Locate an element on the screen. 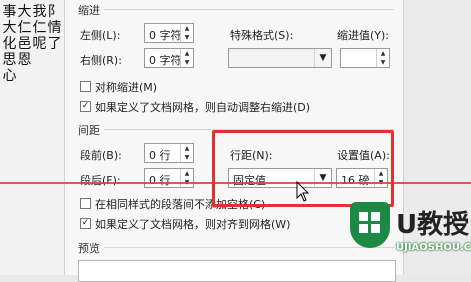 Image resolution: width=471 pixels, height=282 pixels. highlight-line is located at coordinates (235, 183).